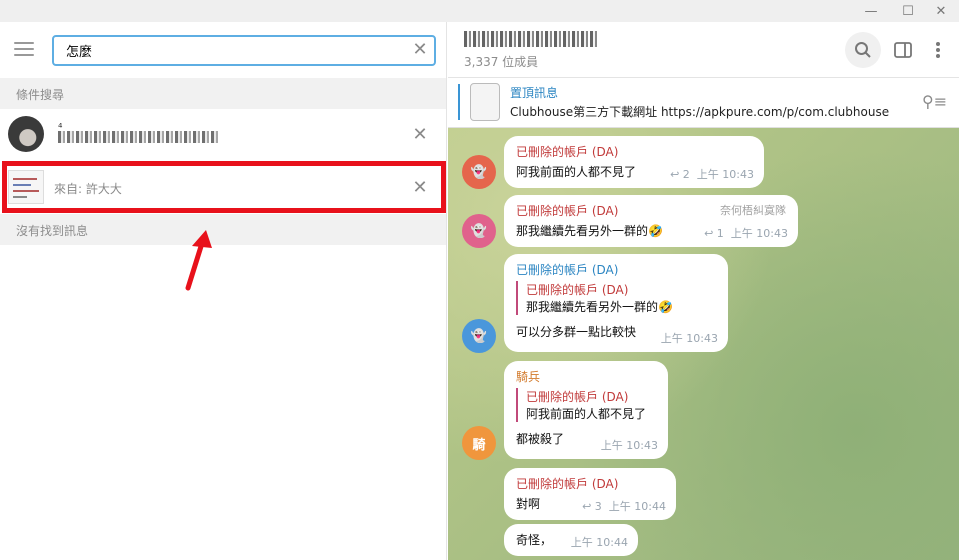 The width and height of the screenshot is (959, 560). Describe the element at coordinates (224, 187) in the screenshot. I see `highlight-box` at that location.